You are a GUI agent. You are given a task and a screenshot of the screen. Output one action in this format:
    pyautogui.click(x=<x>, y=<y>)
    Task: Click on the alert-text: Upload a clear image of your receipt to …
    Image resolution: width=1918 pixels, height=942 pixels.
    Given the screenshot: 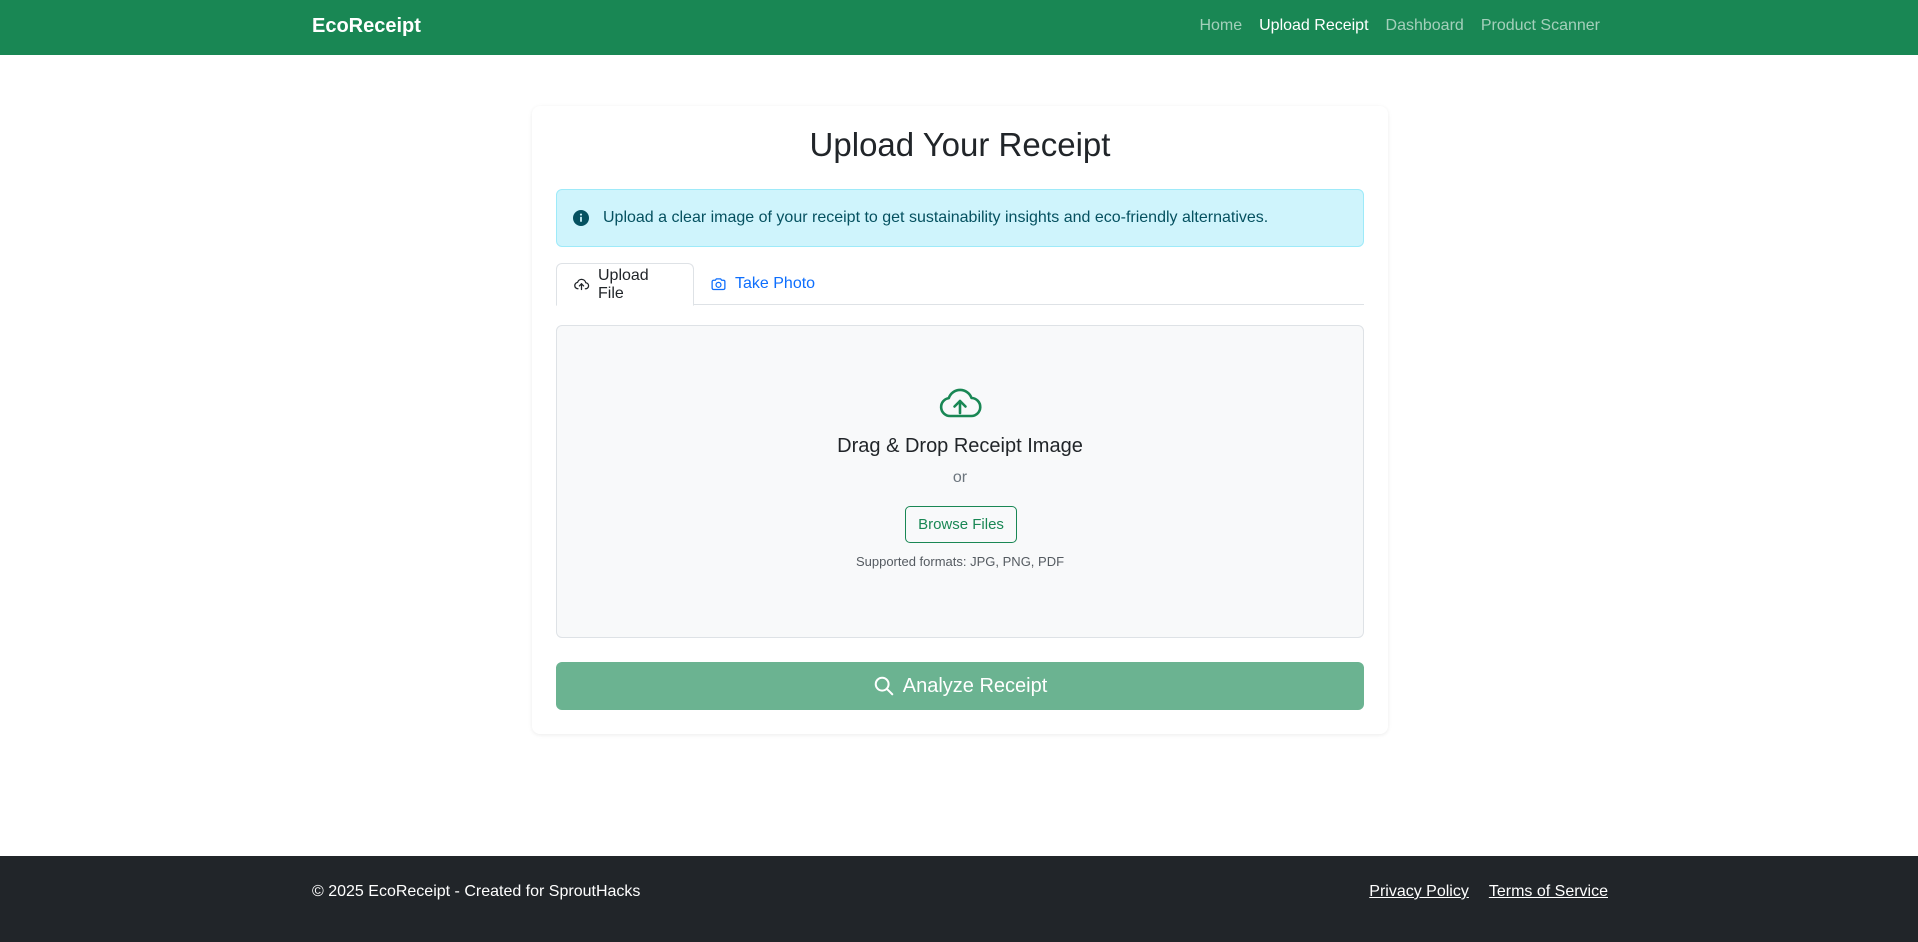 What is the action you would take?
    pyautogui.click(x=936, y=217)
    